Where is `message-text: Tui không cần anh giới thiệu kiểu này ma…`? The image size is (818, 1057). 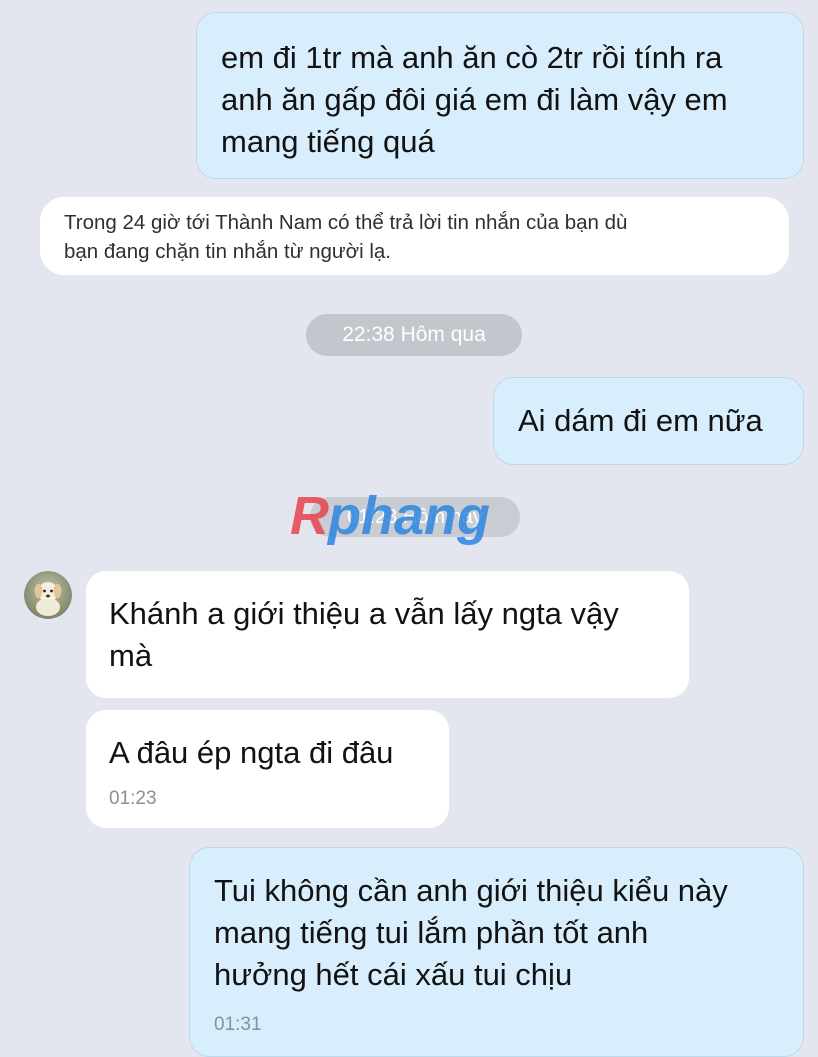
message-text: Tui không cần anh giới thiệu kiểu này ma… is located at coordinates (471, 932).